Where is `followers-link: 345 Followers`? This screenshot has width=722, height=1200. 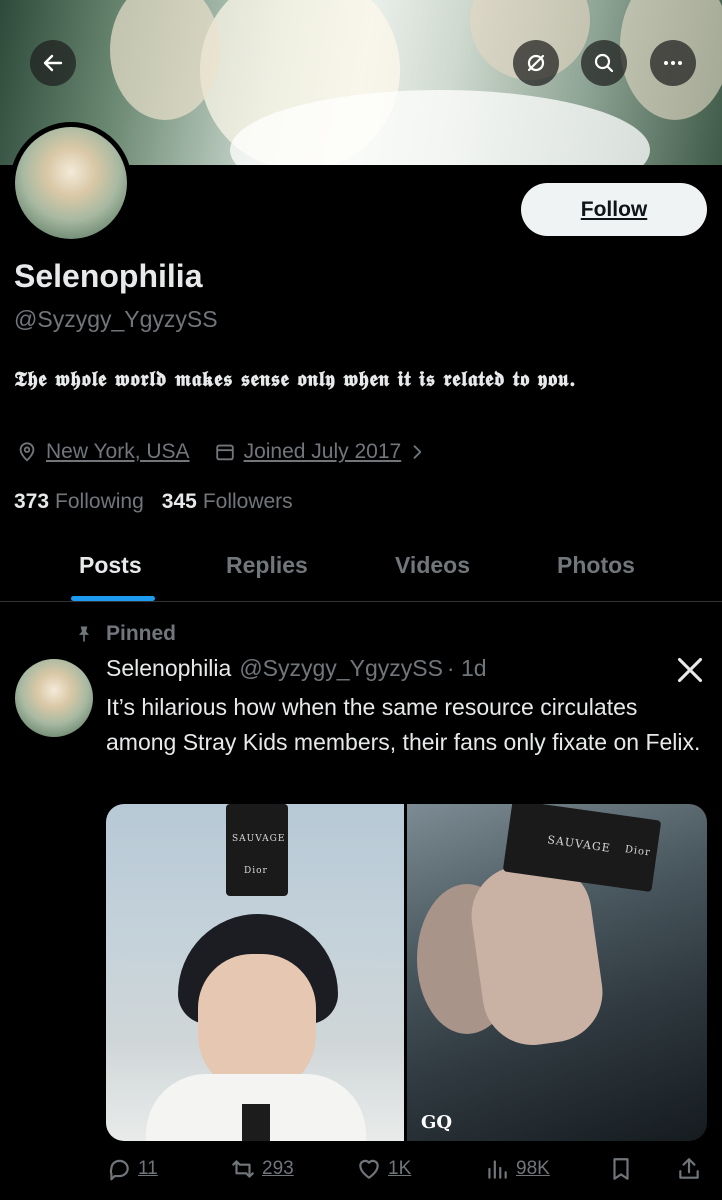 followers-link: 345 Followers is located at coordinates (227, 502).